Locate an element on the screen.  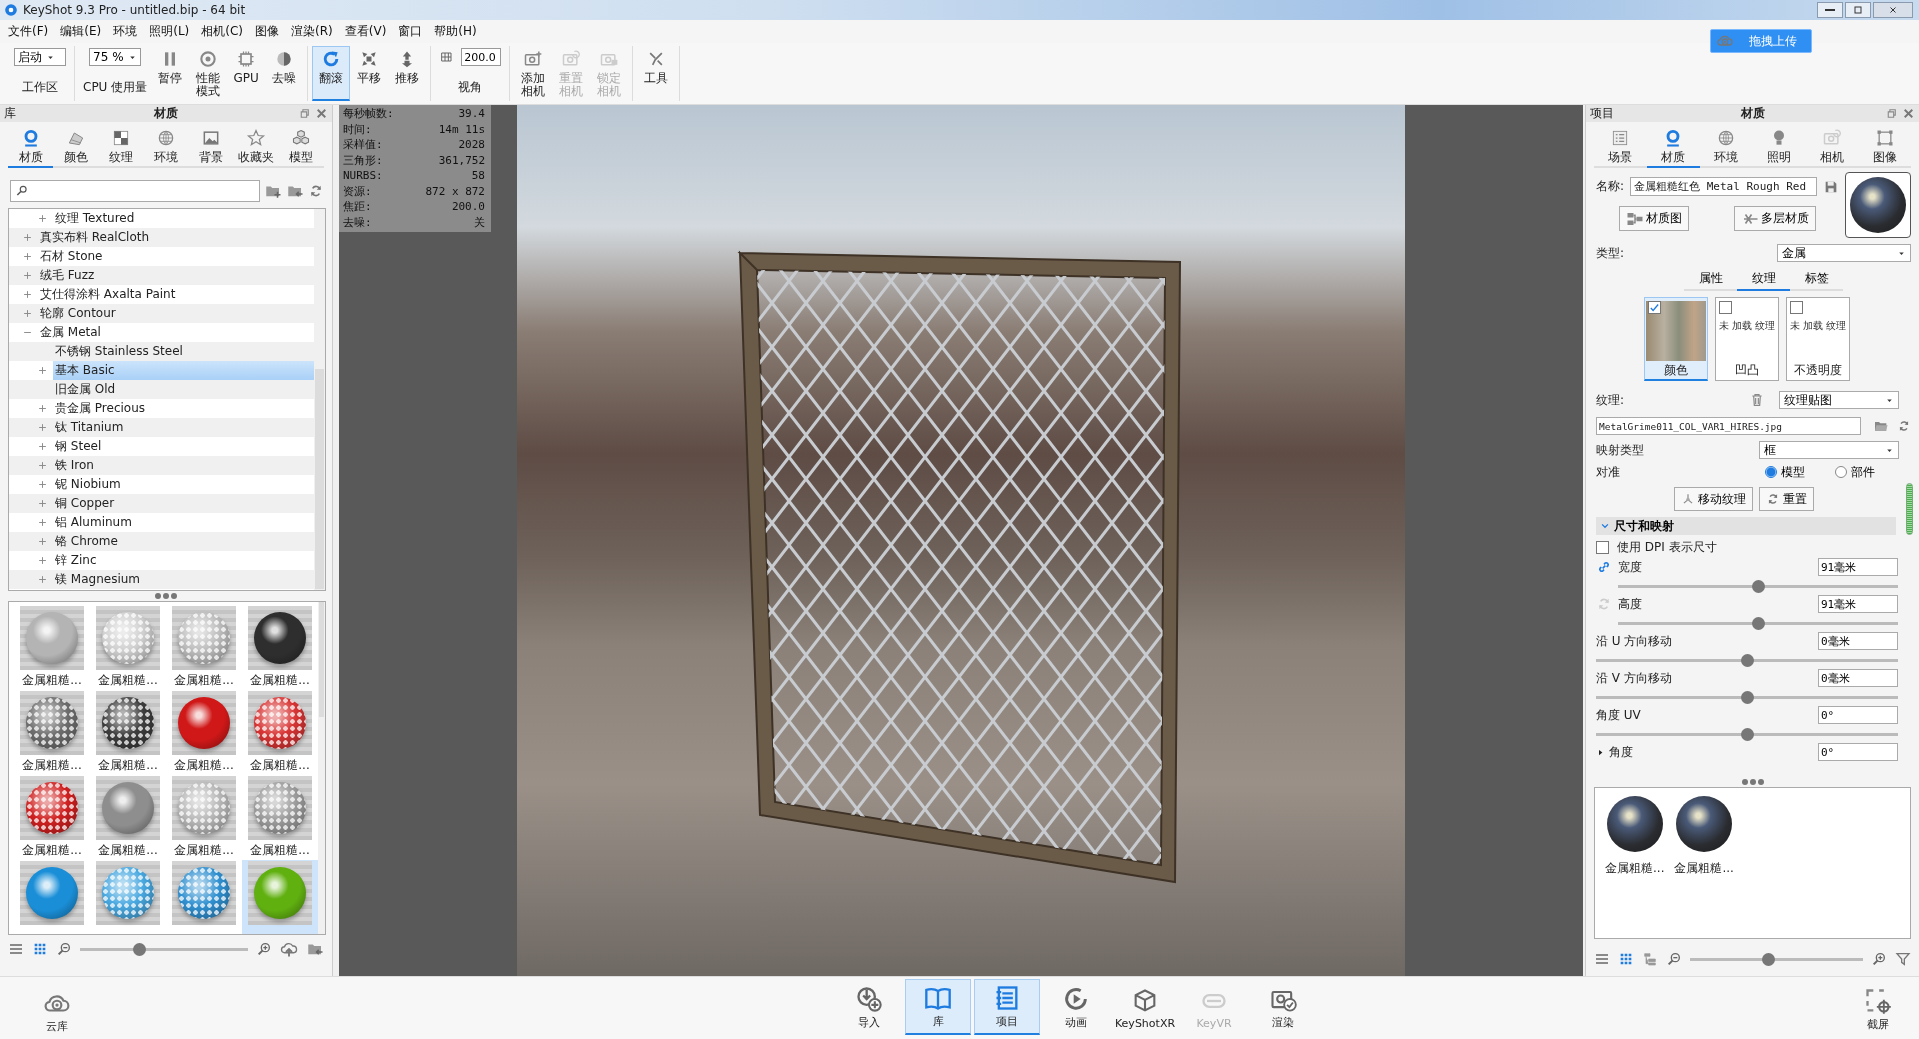
minimize-button is located at coordinates (1830, 10).